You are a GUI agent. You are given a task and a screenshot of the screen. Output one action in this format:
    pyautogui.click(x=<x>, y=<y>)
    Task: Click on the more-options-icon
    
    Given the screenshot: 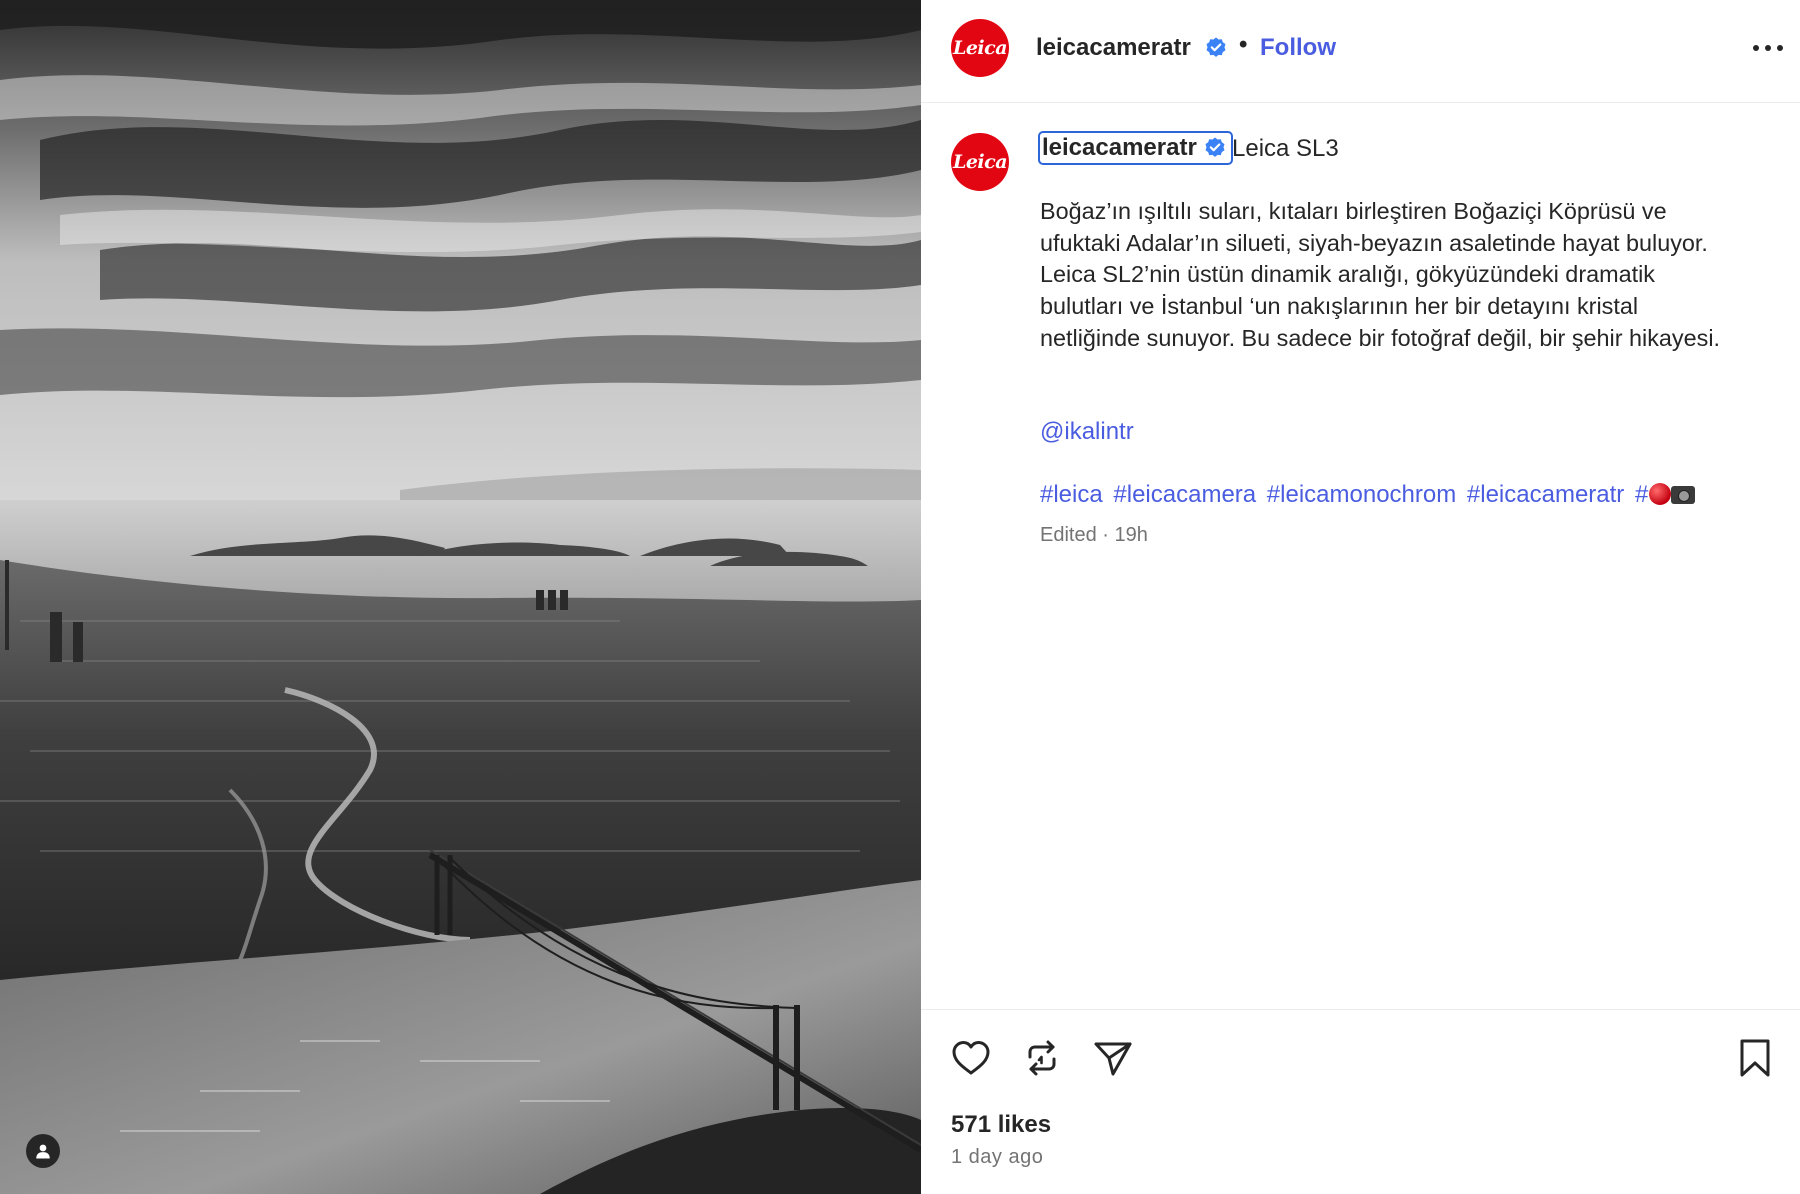 What is the action you would take?
    pyautogui.click(x=1768, y=48)
    